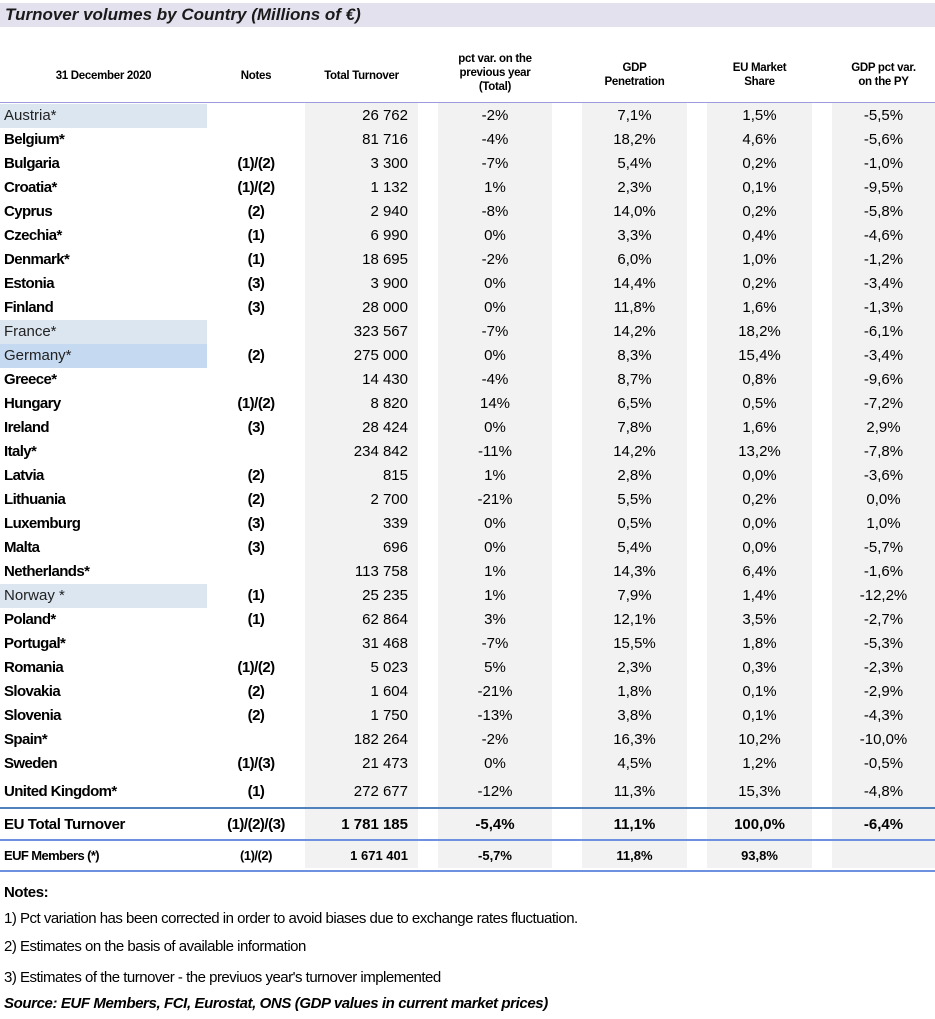 This screenshot has width=935, height=1019. Describe the element at coordinates (495, 211) in the screenshot. I see `pct-var: -8%` at that location.